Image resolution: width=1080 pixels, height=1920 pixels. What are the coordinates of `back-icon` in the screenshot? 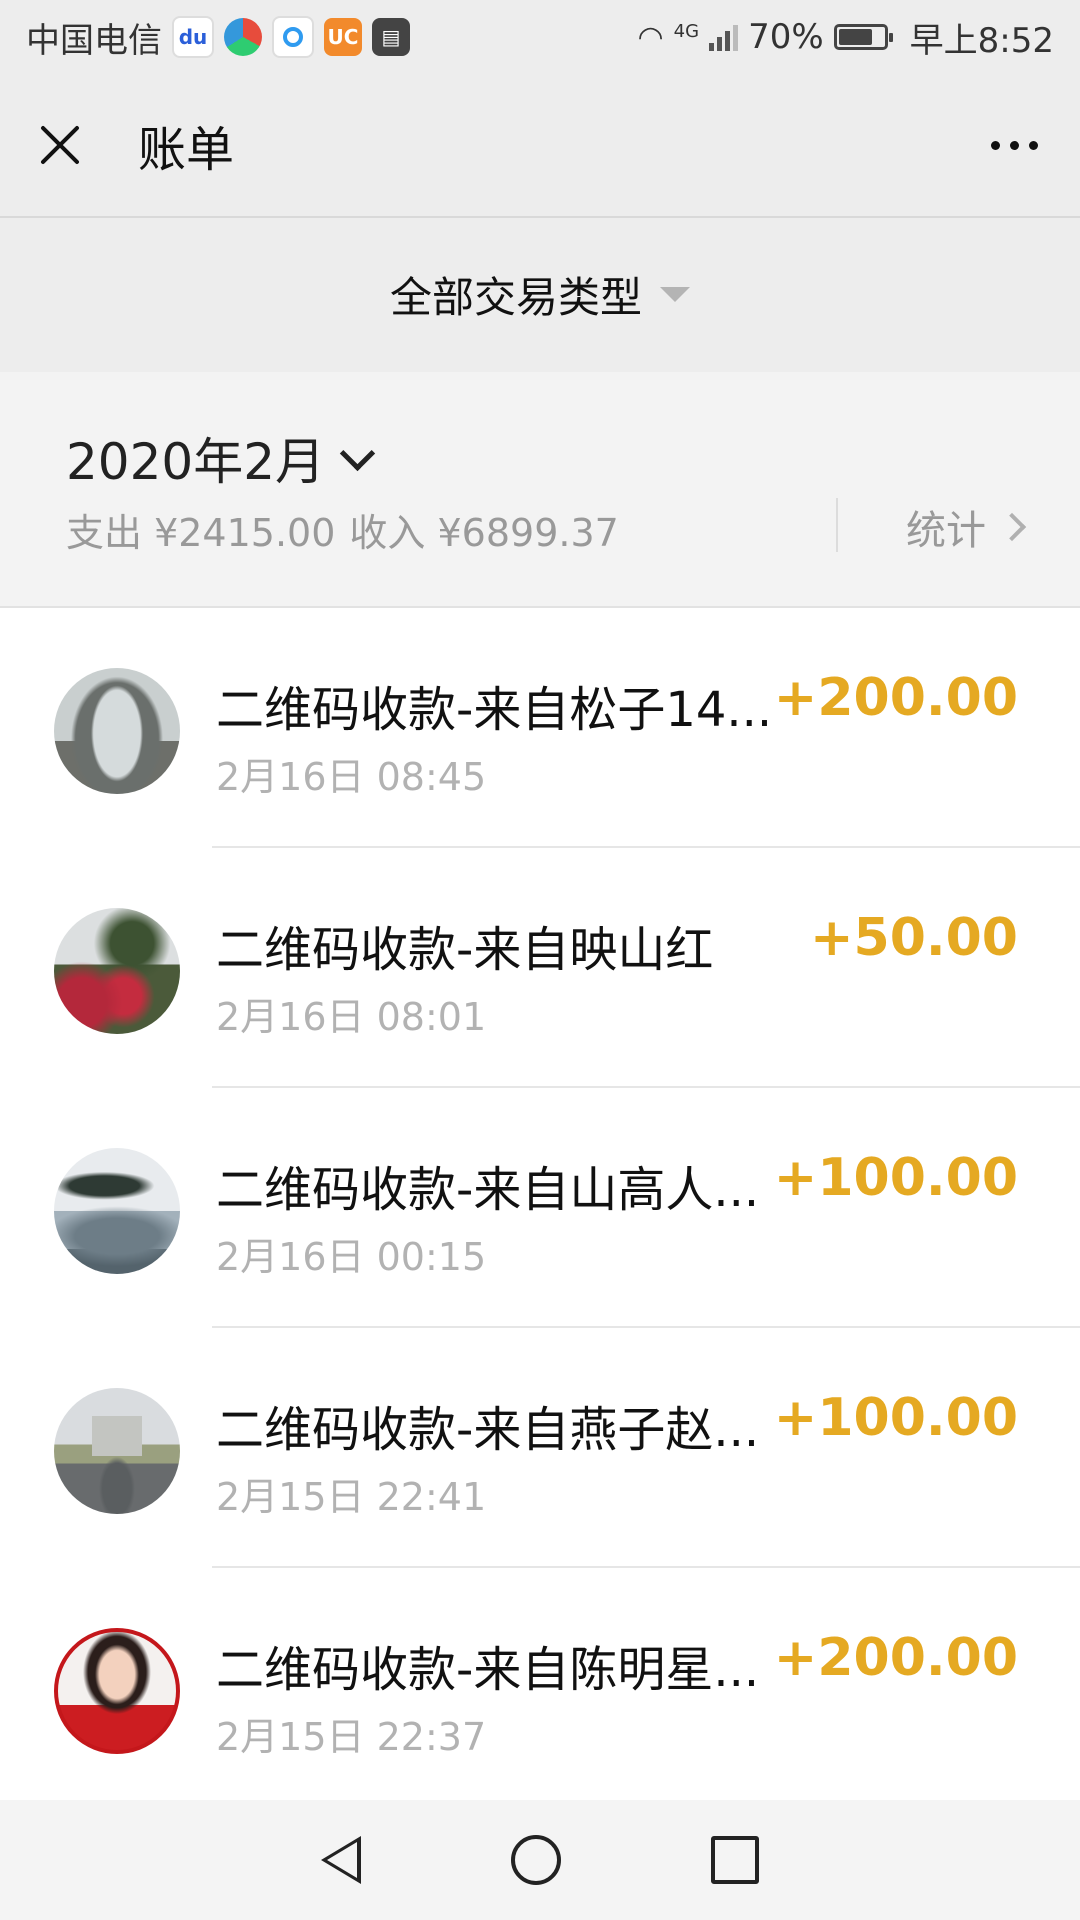 It's located at (341, 1860).